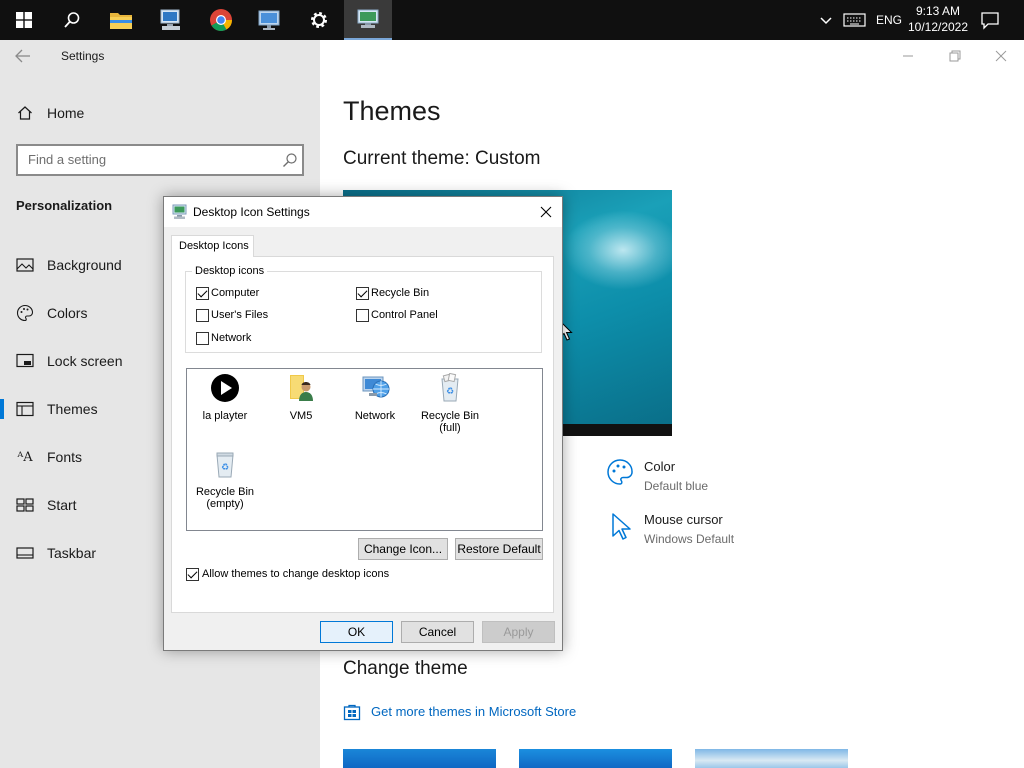  What do you see at coordinates (67, 313) in the screenshot?
I see `nav-label: Colors` at bounding box center [67, 313].